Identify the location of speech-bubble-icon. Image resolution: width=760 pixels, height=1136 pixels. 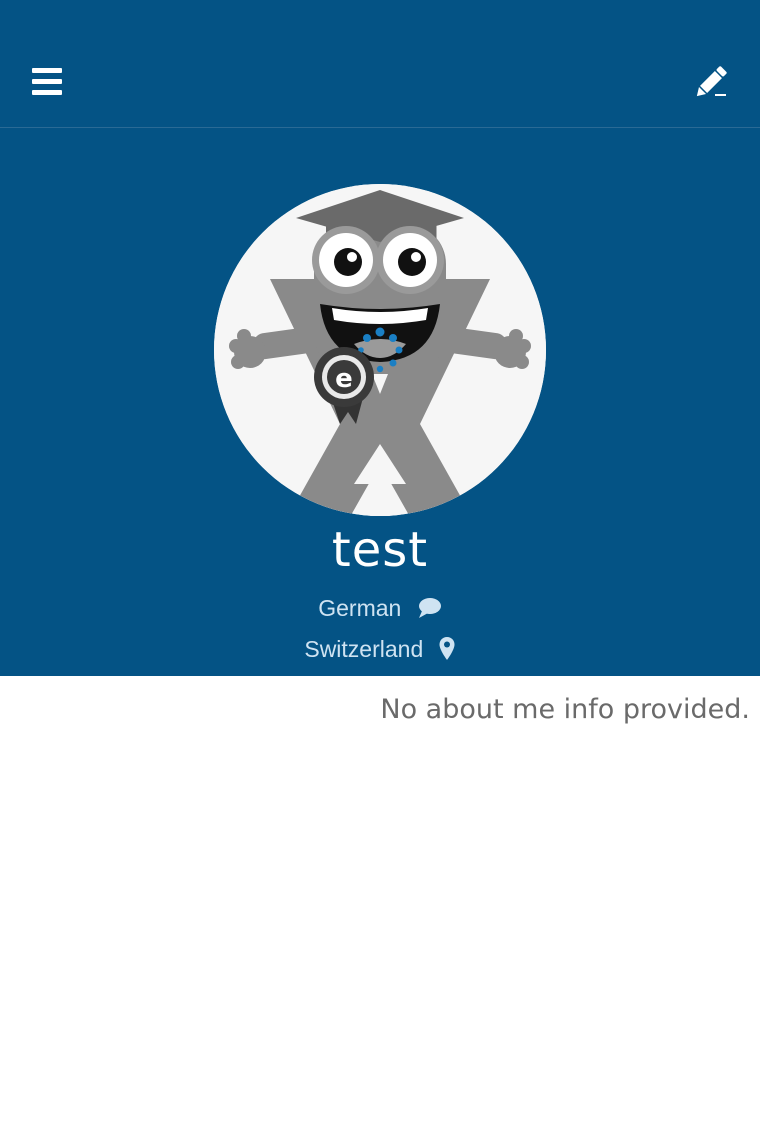
(429, 607).